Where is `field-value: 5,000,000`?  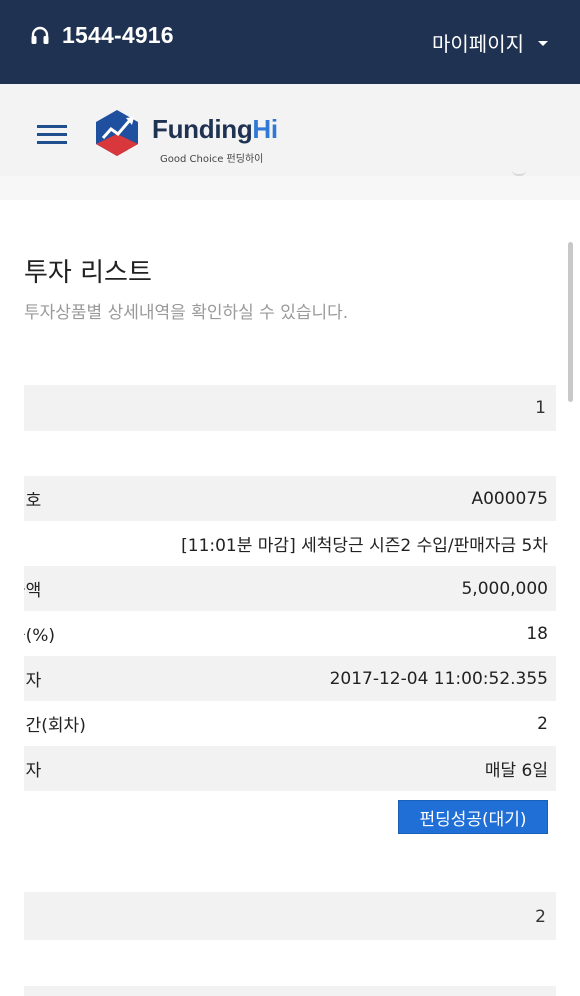
field-value: 5,000,000 is located at coordinates (504, 588).